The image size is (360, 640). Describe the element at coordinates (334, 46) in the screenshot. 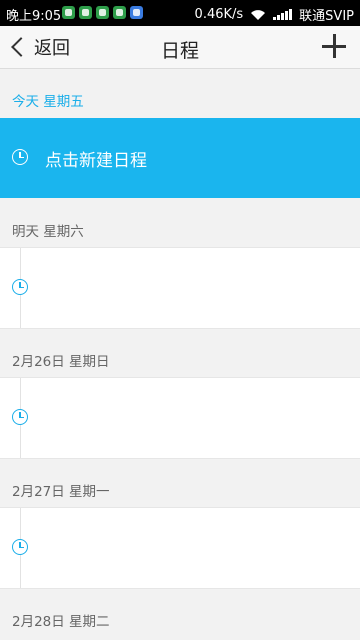

I see `add-event-button` at that location.